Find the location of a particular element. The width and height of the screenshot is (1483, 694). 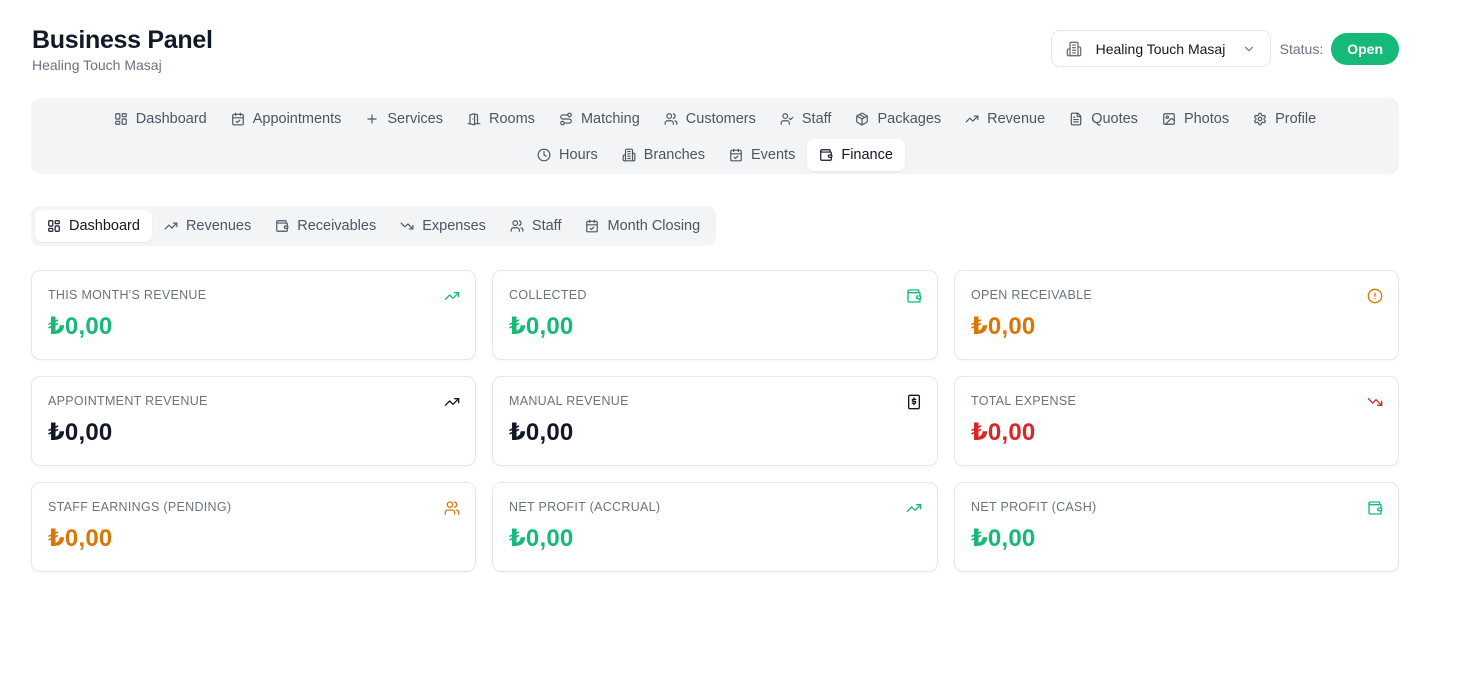

package-icon is located at coordinates (866, 119).